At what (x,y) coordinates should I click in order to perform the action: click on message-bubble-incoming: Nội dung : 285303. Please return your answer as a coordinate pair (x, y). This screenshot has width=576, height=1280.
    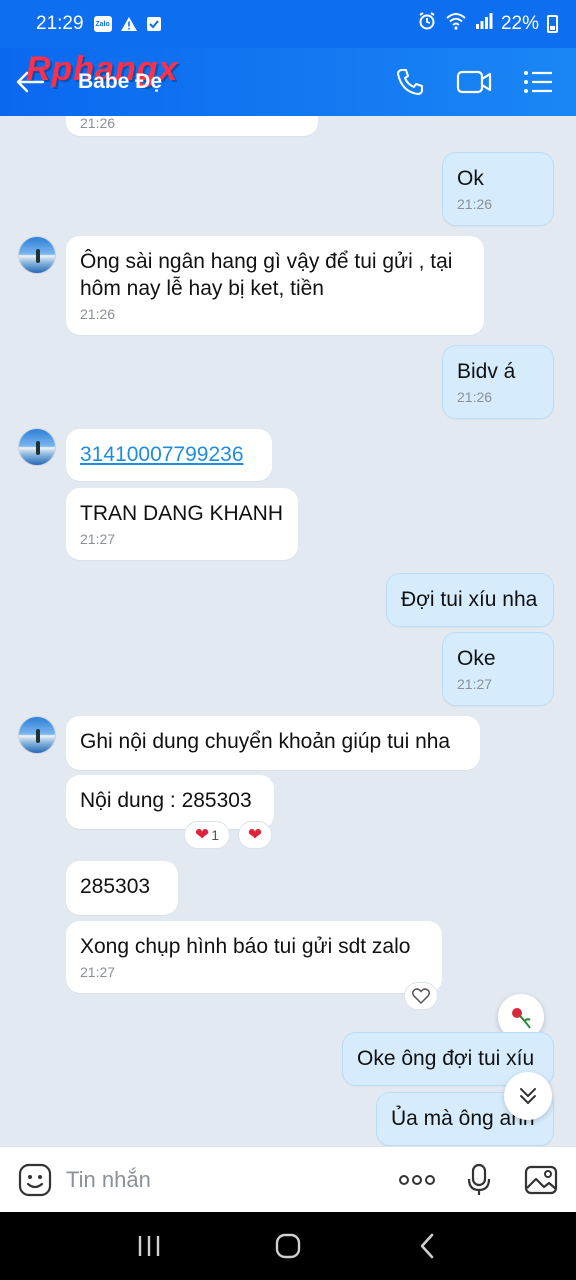
    Looking at the image, I should click on (170, 802).